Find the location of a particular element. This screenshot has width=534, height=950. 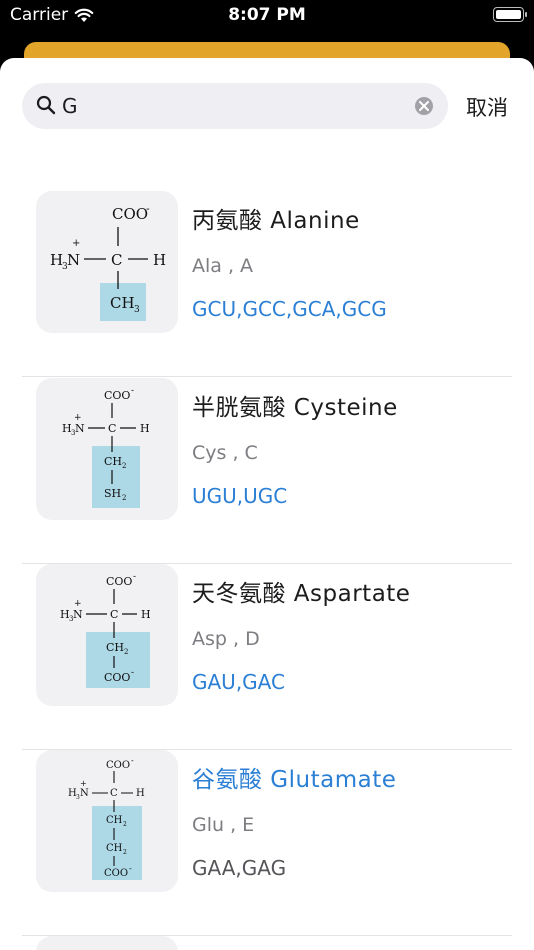

clear-icon is located at coordinates (424, 106).